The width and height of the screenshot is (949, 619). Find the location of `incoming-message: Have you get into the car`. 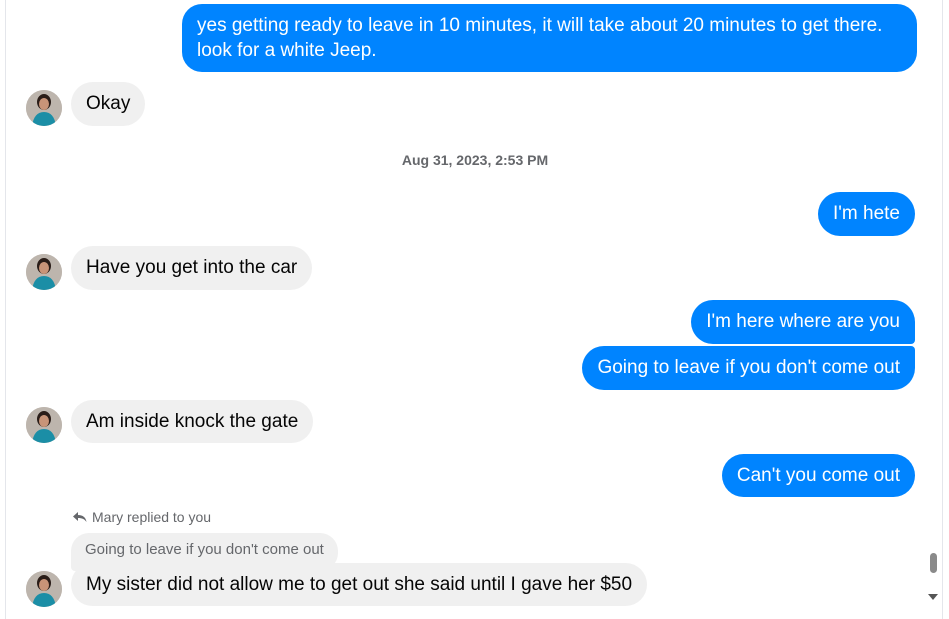

incoming-message: Have you get into the car is located at coordinates (192, 268).